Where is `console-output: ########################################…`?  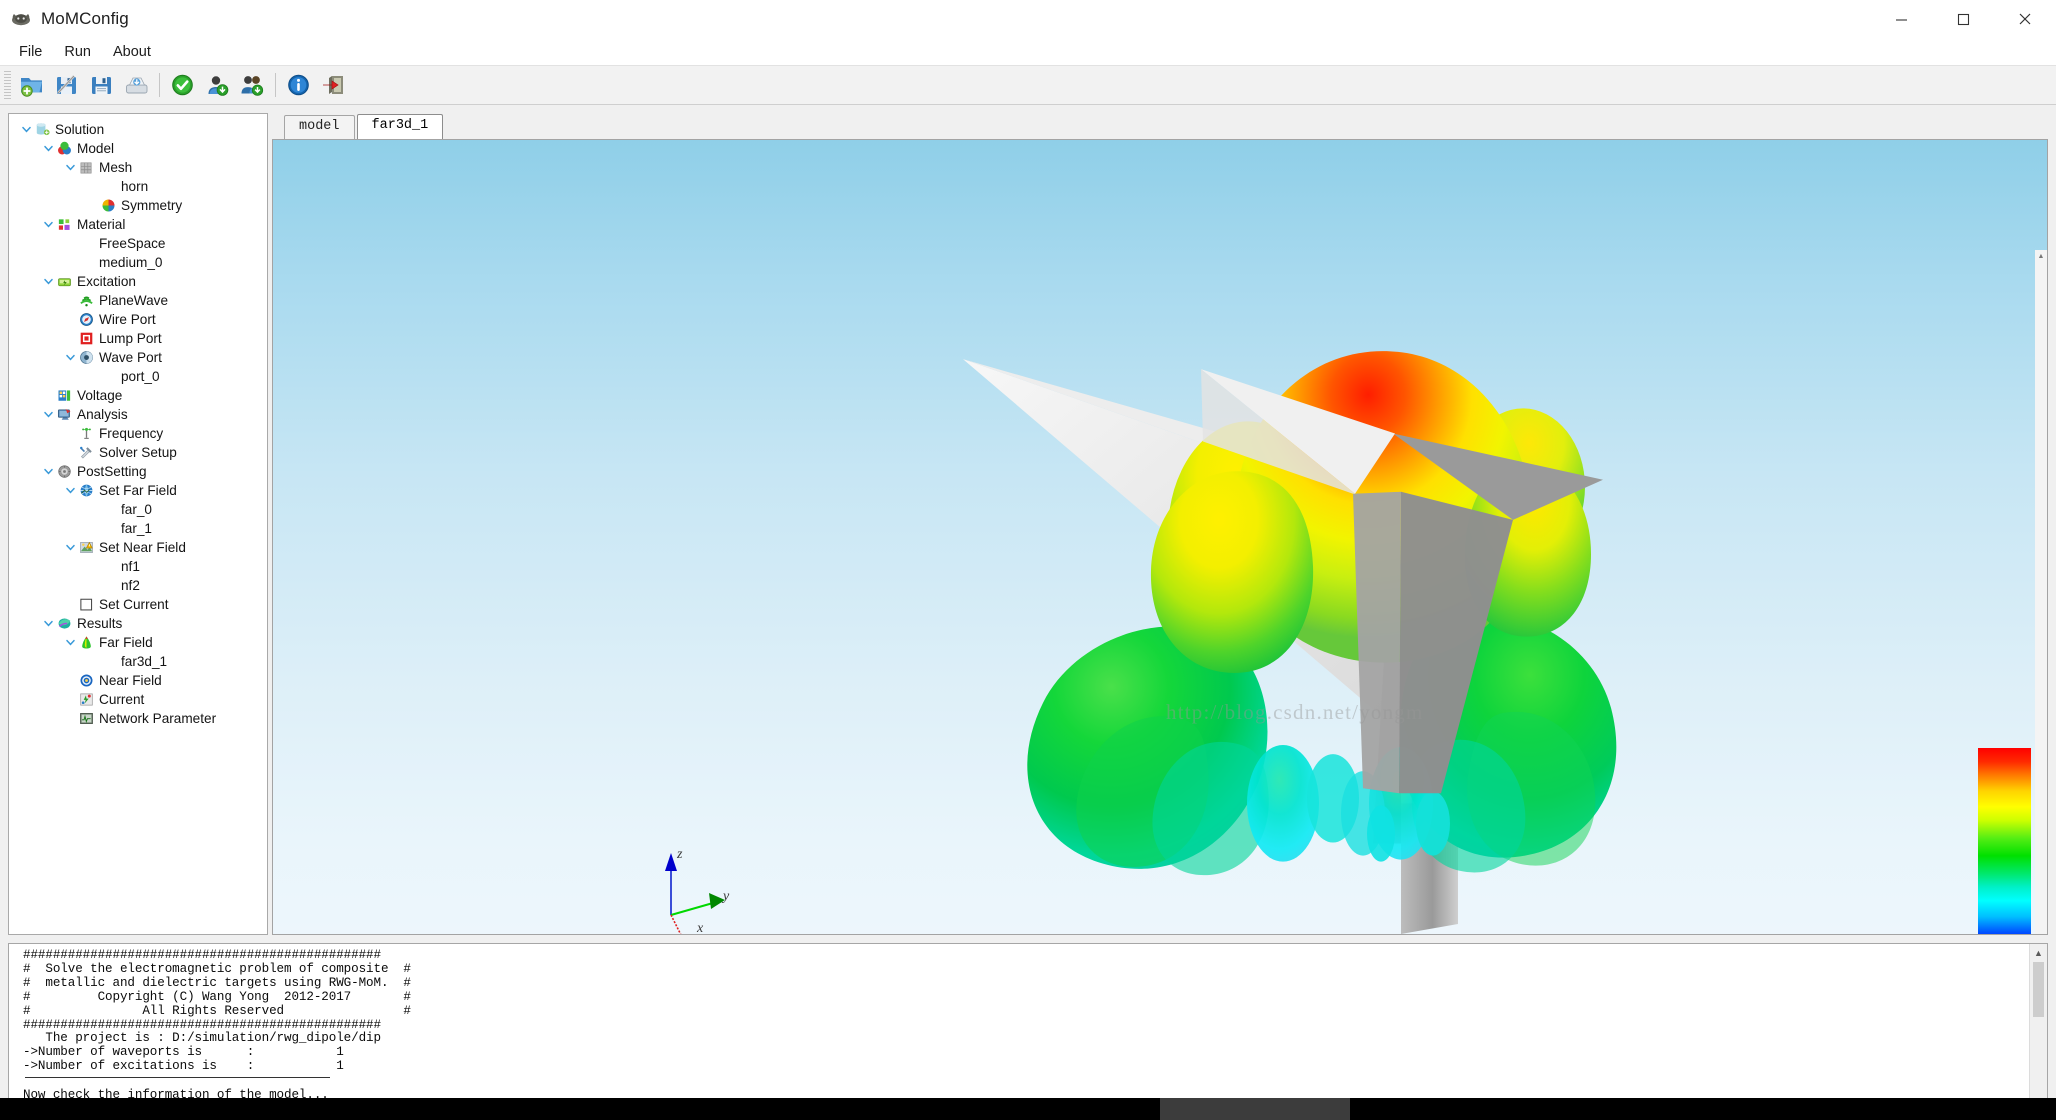 console-output: ########################################… is located at coordinates (1019, 1026).